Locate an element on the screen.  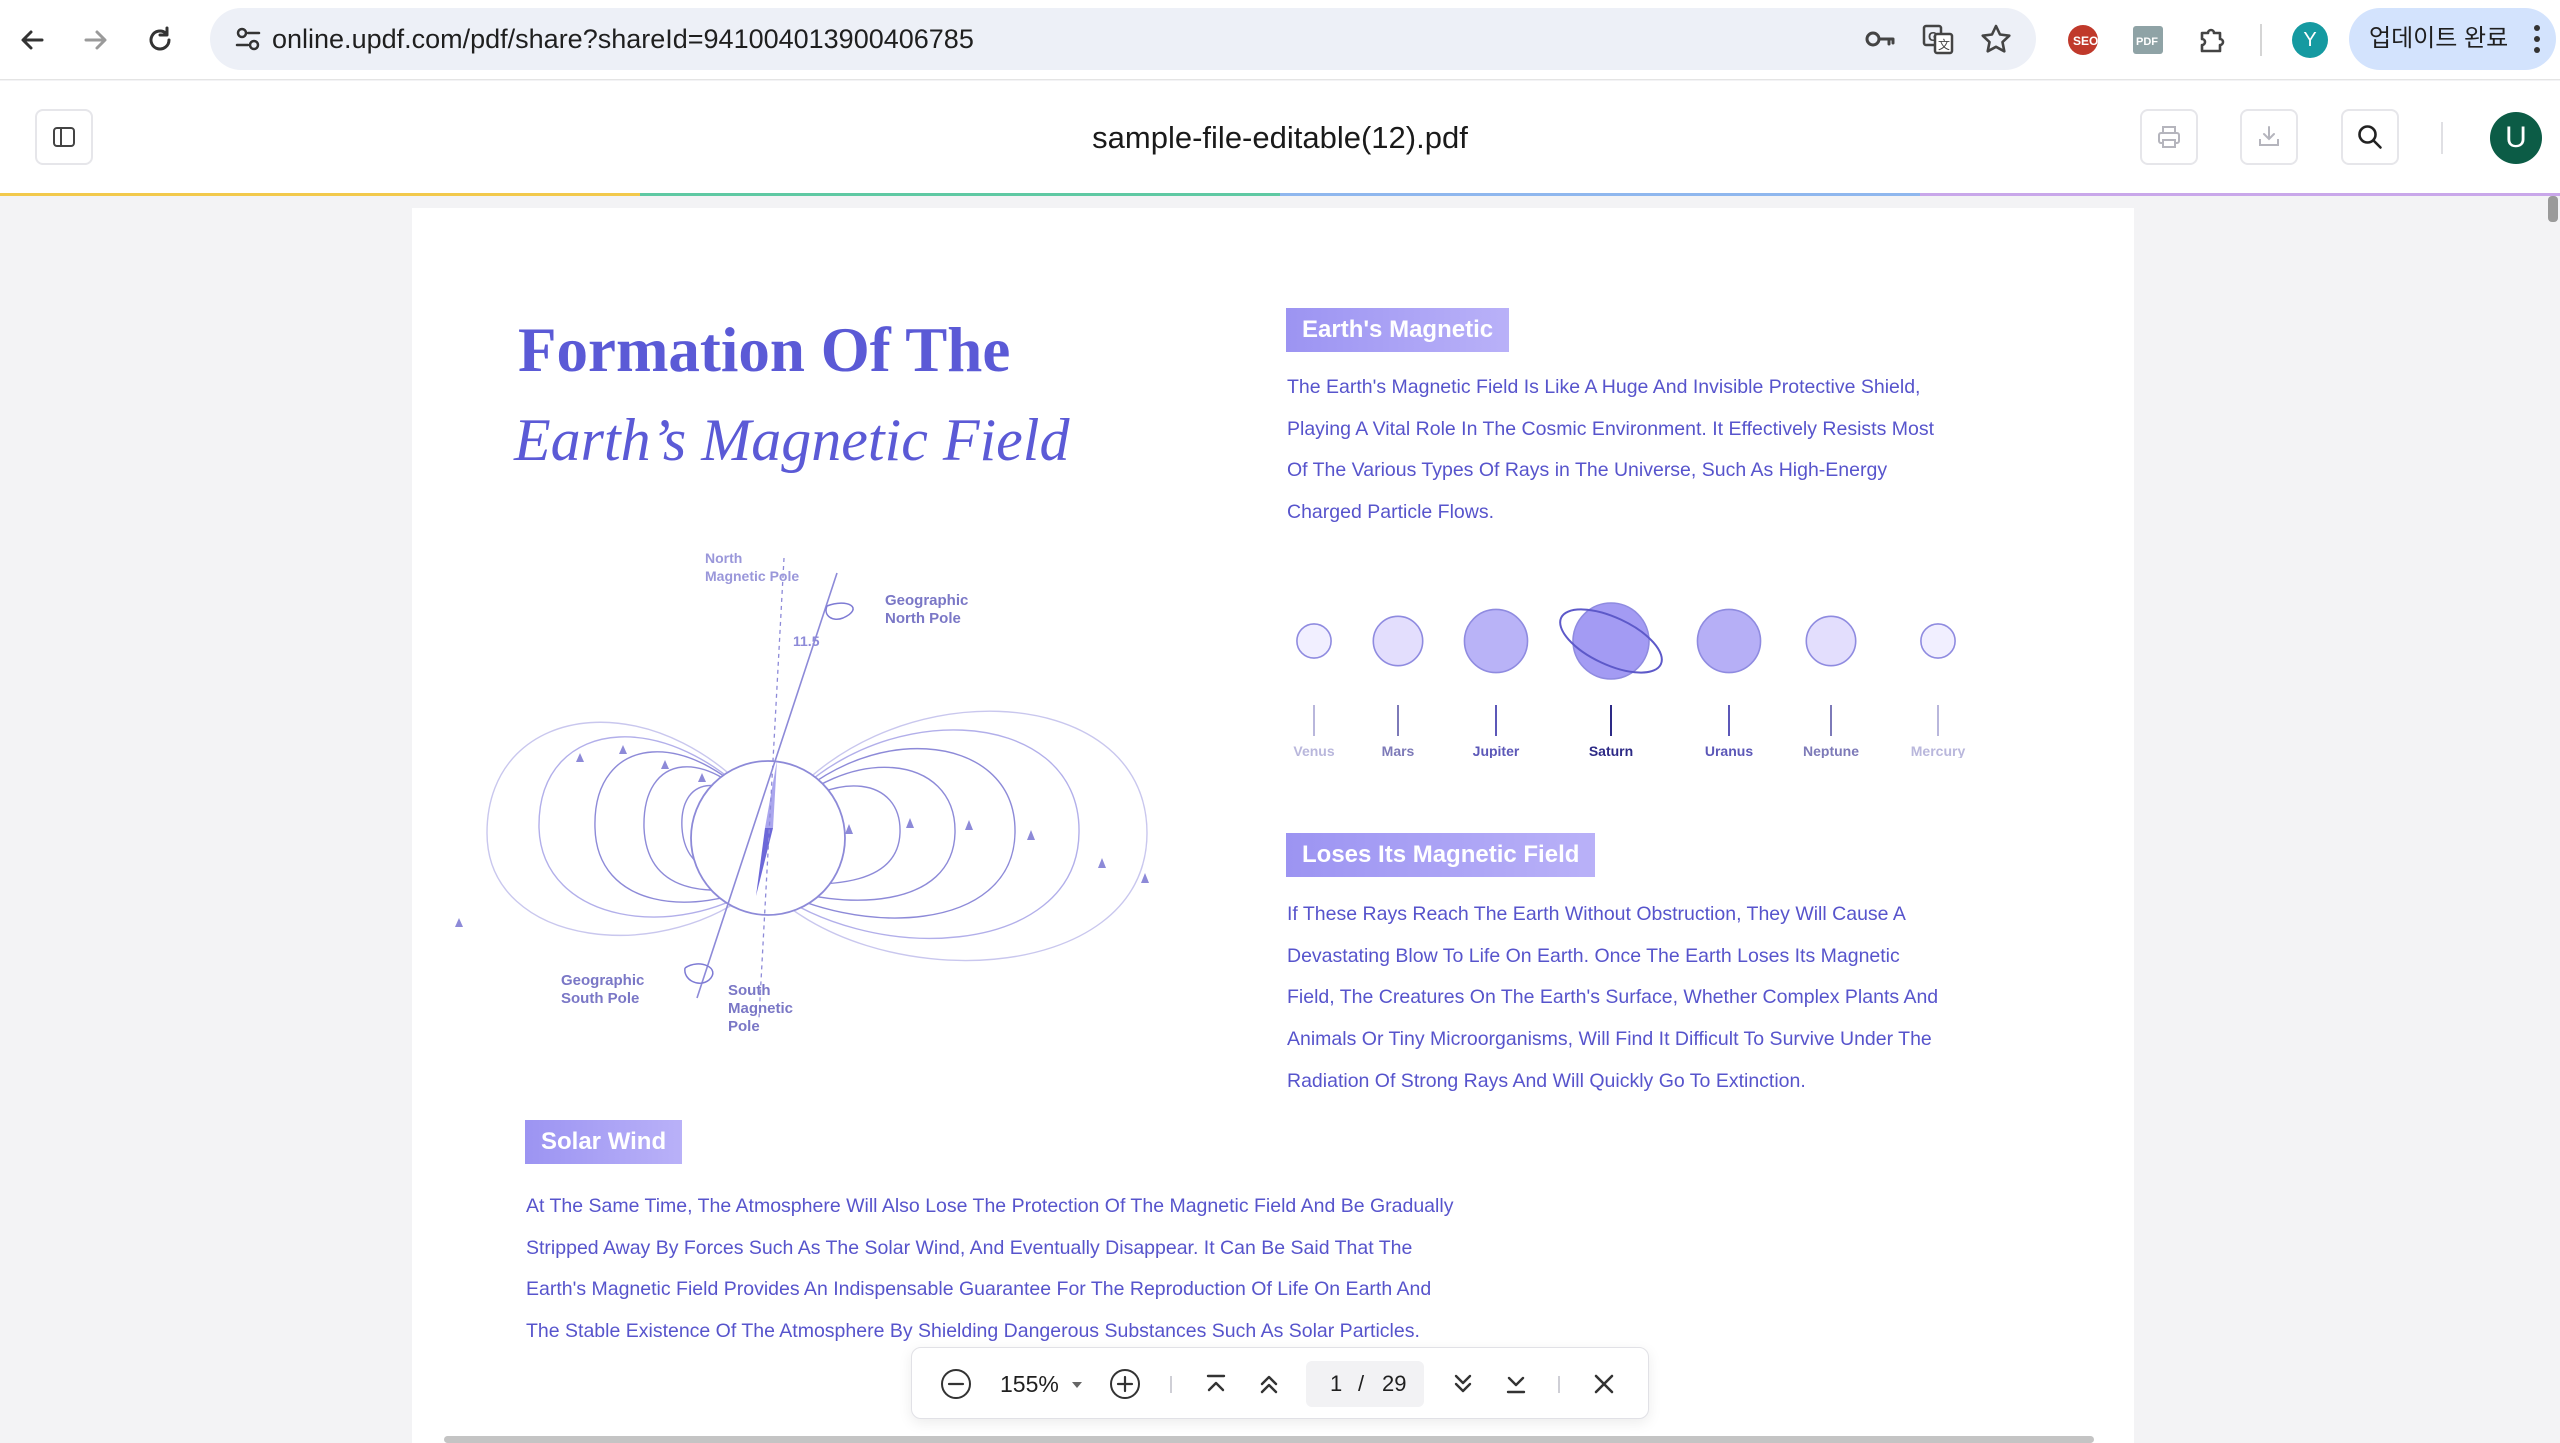
geographic-south-pole-label-2: South Pole is located at coordinates (600, 998).